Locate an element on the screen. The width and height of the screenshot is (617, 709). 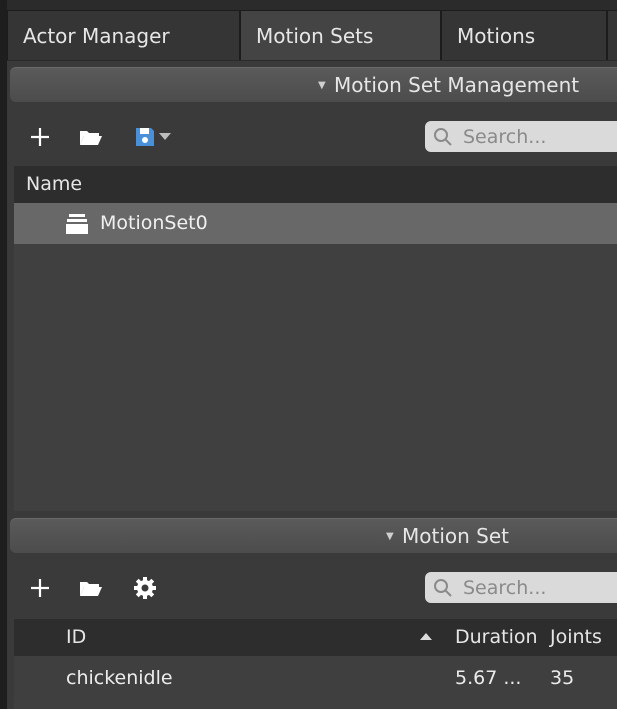
motion-search-input is located at coordinates (521, 587).